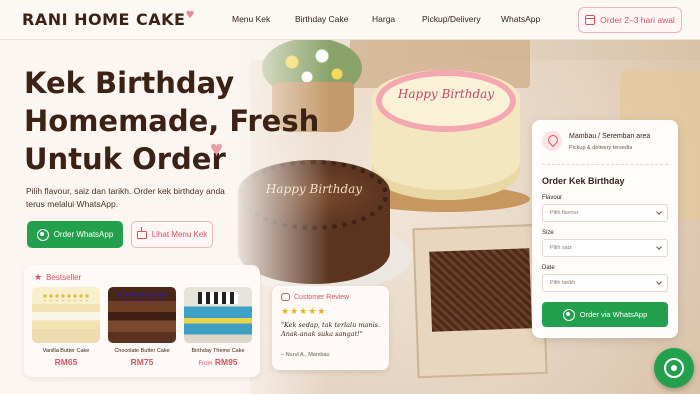 The width and height of the screenshot is (700, 394). What do you see at coordinates (548, 268) in the screenshot?
I see `date-label: Date` at bounding box center [548, 268].